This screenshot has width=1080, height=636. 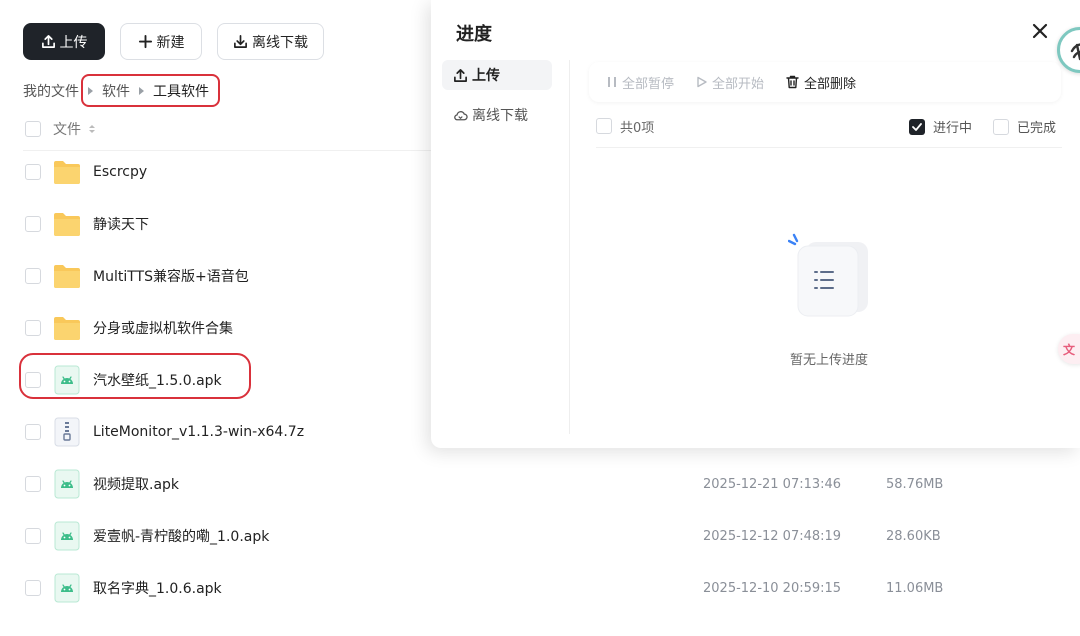 I want to click on task-count: 共0项, so click(x=637, y=128).